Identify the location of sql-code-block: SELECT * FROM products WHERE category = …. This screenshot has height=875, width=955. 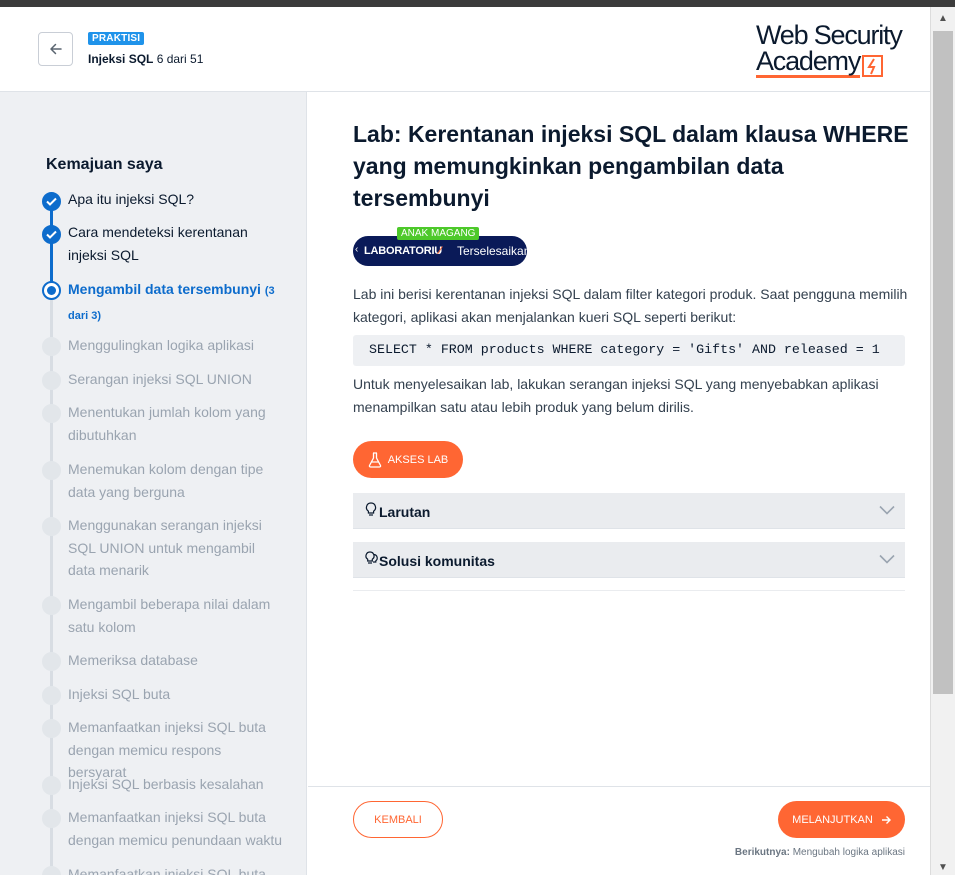
(629, 350).